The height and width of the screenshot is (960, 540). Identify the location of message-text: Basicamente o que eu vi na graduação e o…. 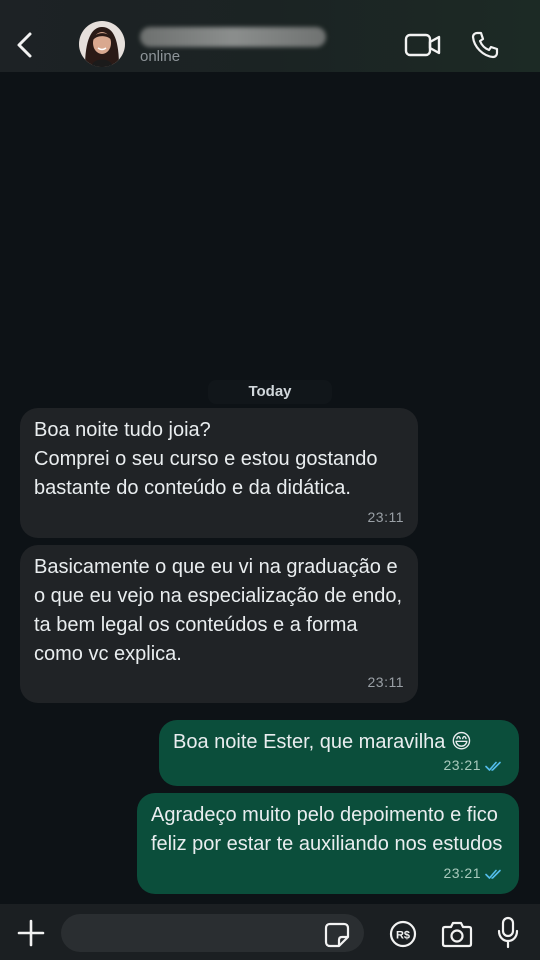
(218, 610).